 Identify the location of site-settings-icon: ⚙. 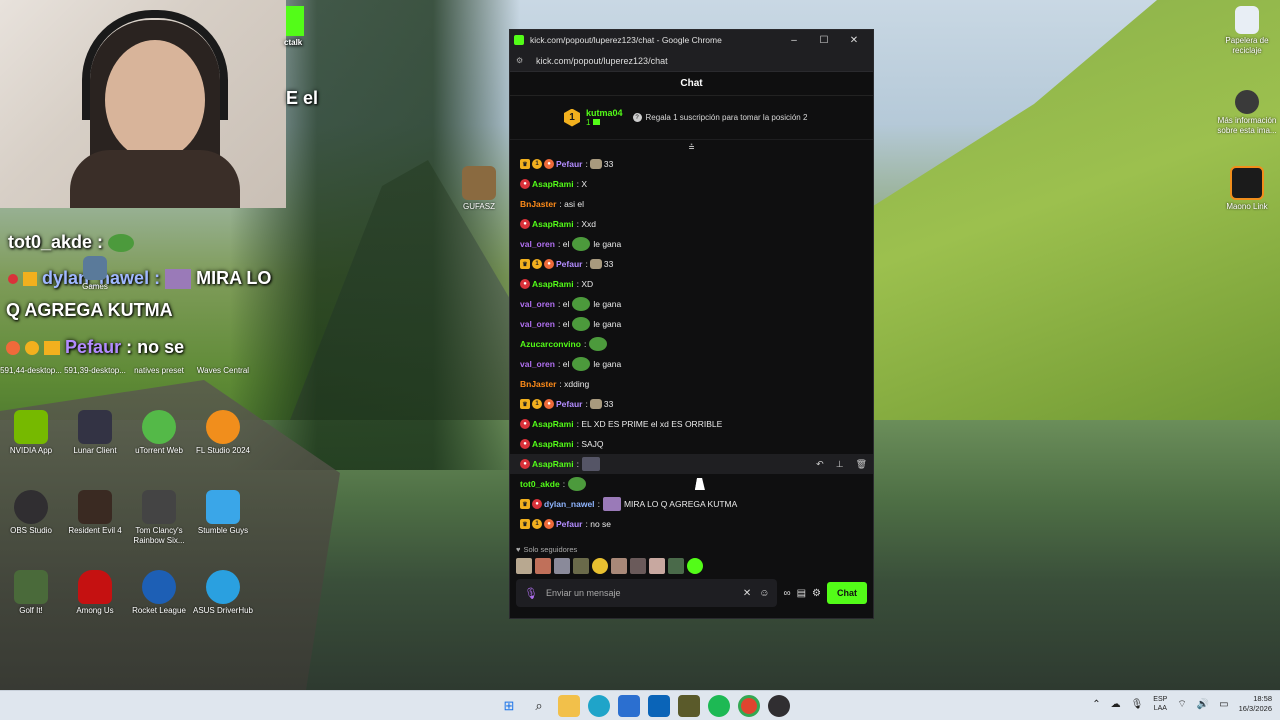
(522, 60).